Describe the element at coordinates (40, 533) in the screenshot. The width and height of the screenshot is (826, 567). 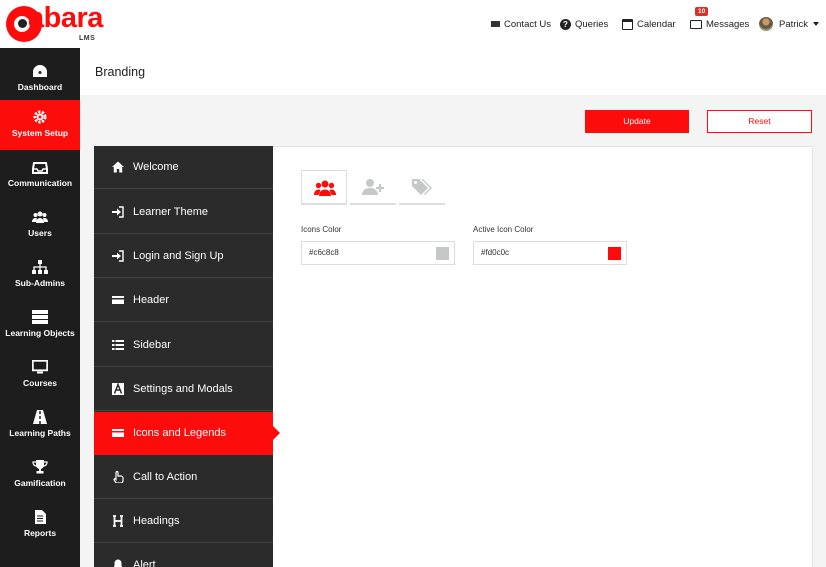
I see `sidebar-item-label: Reports` at that location.